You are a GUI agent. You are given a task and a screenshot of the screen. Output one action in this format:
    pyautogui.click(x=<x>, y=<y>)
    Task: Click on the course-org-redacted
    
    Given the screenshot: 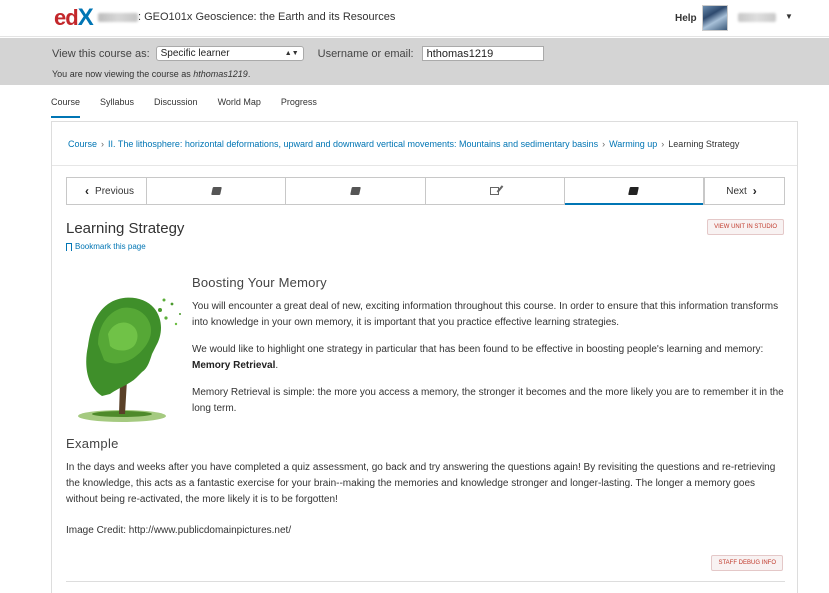 What is the action you would take?
    pyautogui.click(x=118, y=17)
    